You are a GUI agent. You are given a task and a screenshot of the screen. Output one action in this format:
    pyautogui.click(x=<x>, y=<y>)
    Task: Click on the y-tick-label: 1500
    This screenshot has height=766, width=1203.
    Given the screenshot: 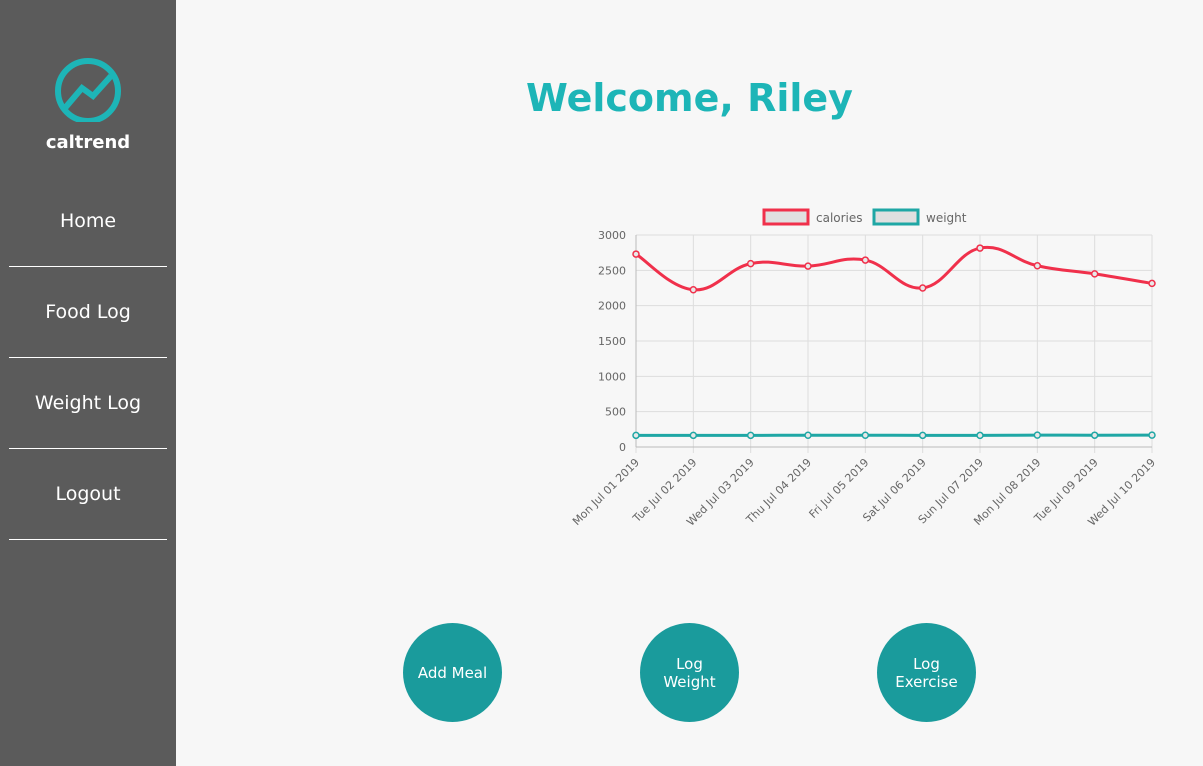 What is the action you would take?
    pyautogui.click(x=612, y=341)
    